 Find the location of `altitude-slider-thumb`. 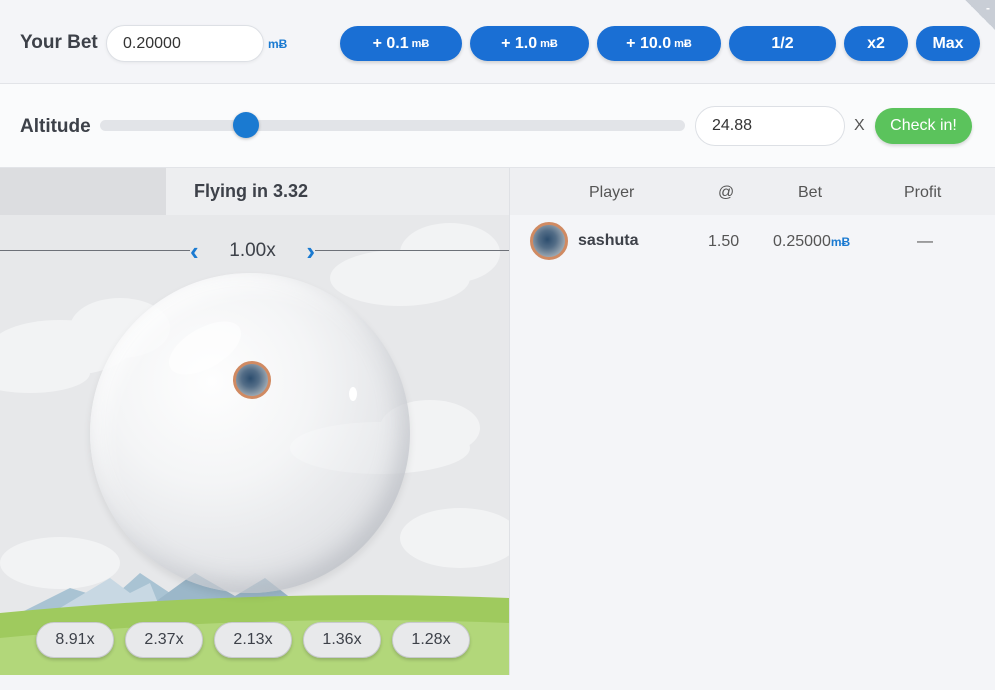

altitude-slider-thumb is located at coordinates (246, 125).